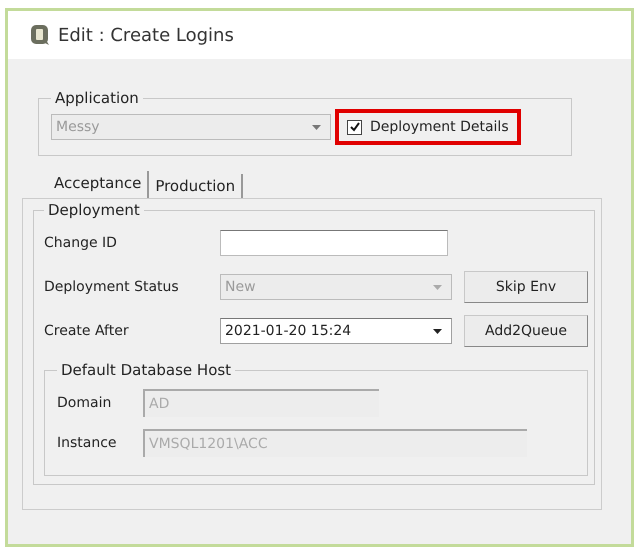 Image resolution: width=634 pixels, height=547 pixels. What do you see at coordinates (196, 186) in the screenshot?
I see `tab: Production` at bounding box center [196, 186].